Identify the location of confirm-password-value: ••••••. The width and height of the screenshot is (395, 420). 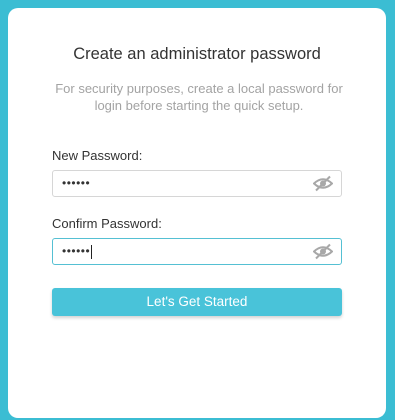
(77, 251).